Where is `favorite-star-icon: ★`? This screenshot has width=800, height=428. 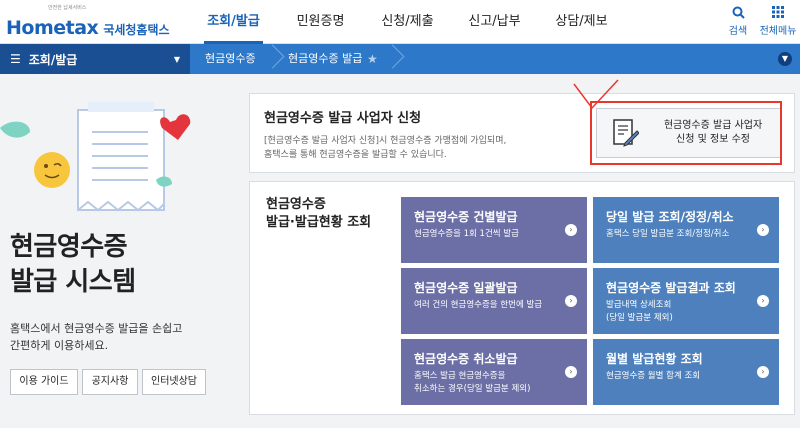
favorite-star-icon: ★ is located at coordinates (372, 59).